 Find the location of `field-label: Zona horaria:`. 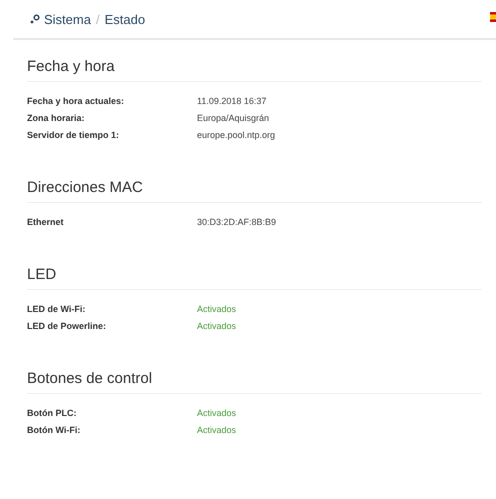

field-label: Zona horaria: is located at coordinates (56, 117).